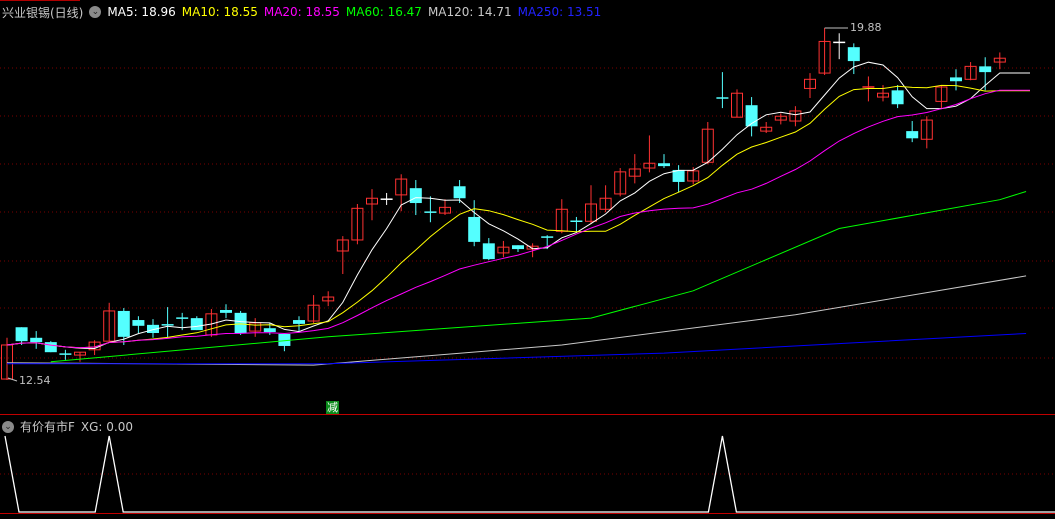 This screenshot has height=519, width=1055. Describe the element at coordinates (469, 12) in the screenshot. I see `ma120-label: MA120: 14.71` at that location.